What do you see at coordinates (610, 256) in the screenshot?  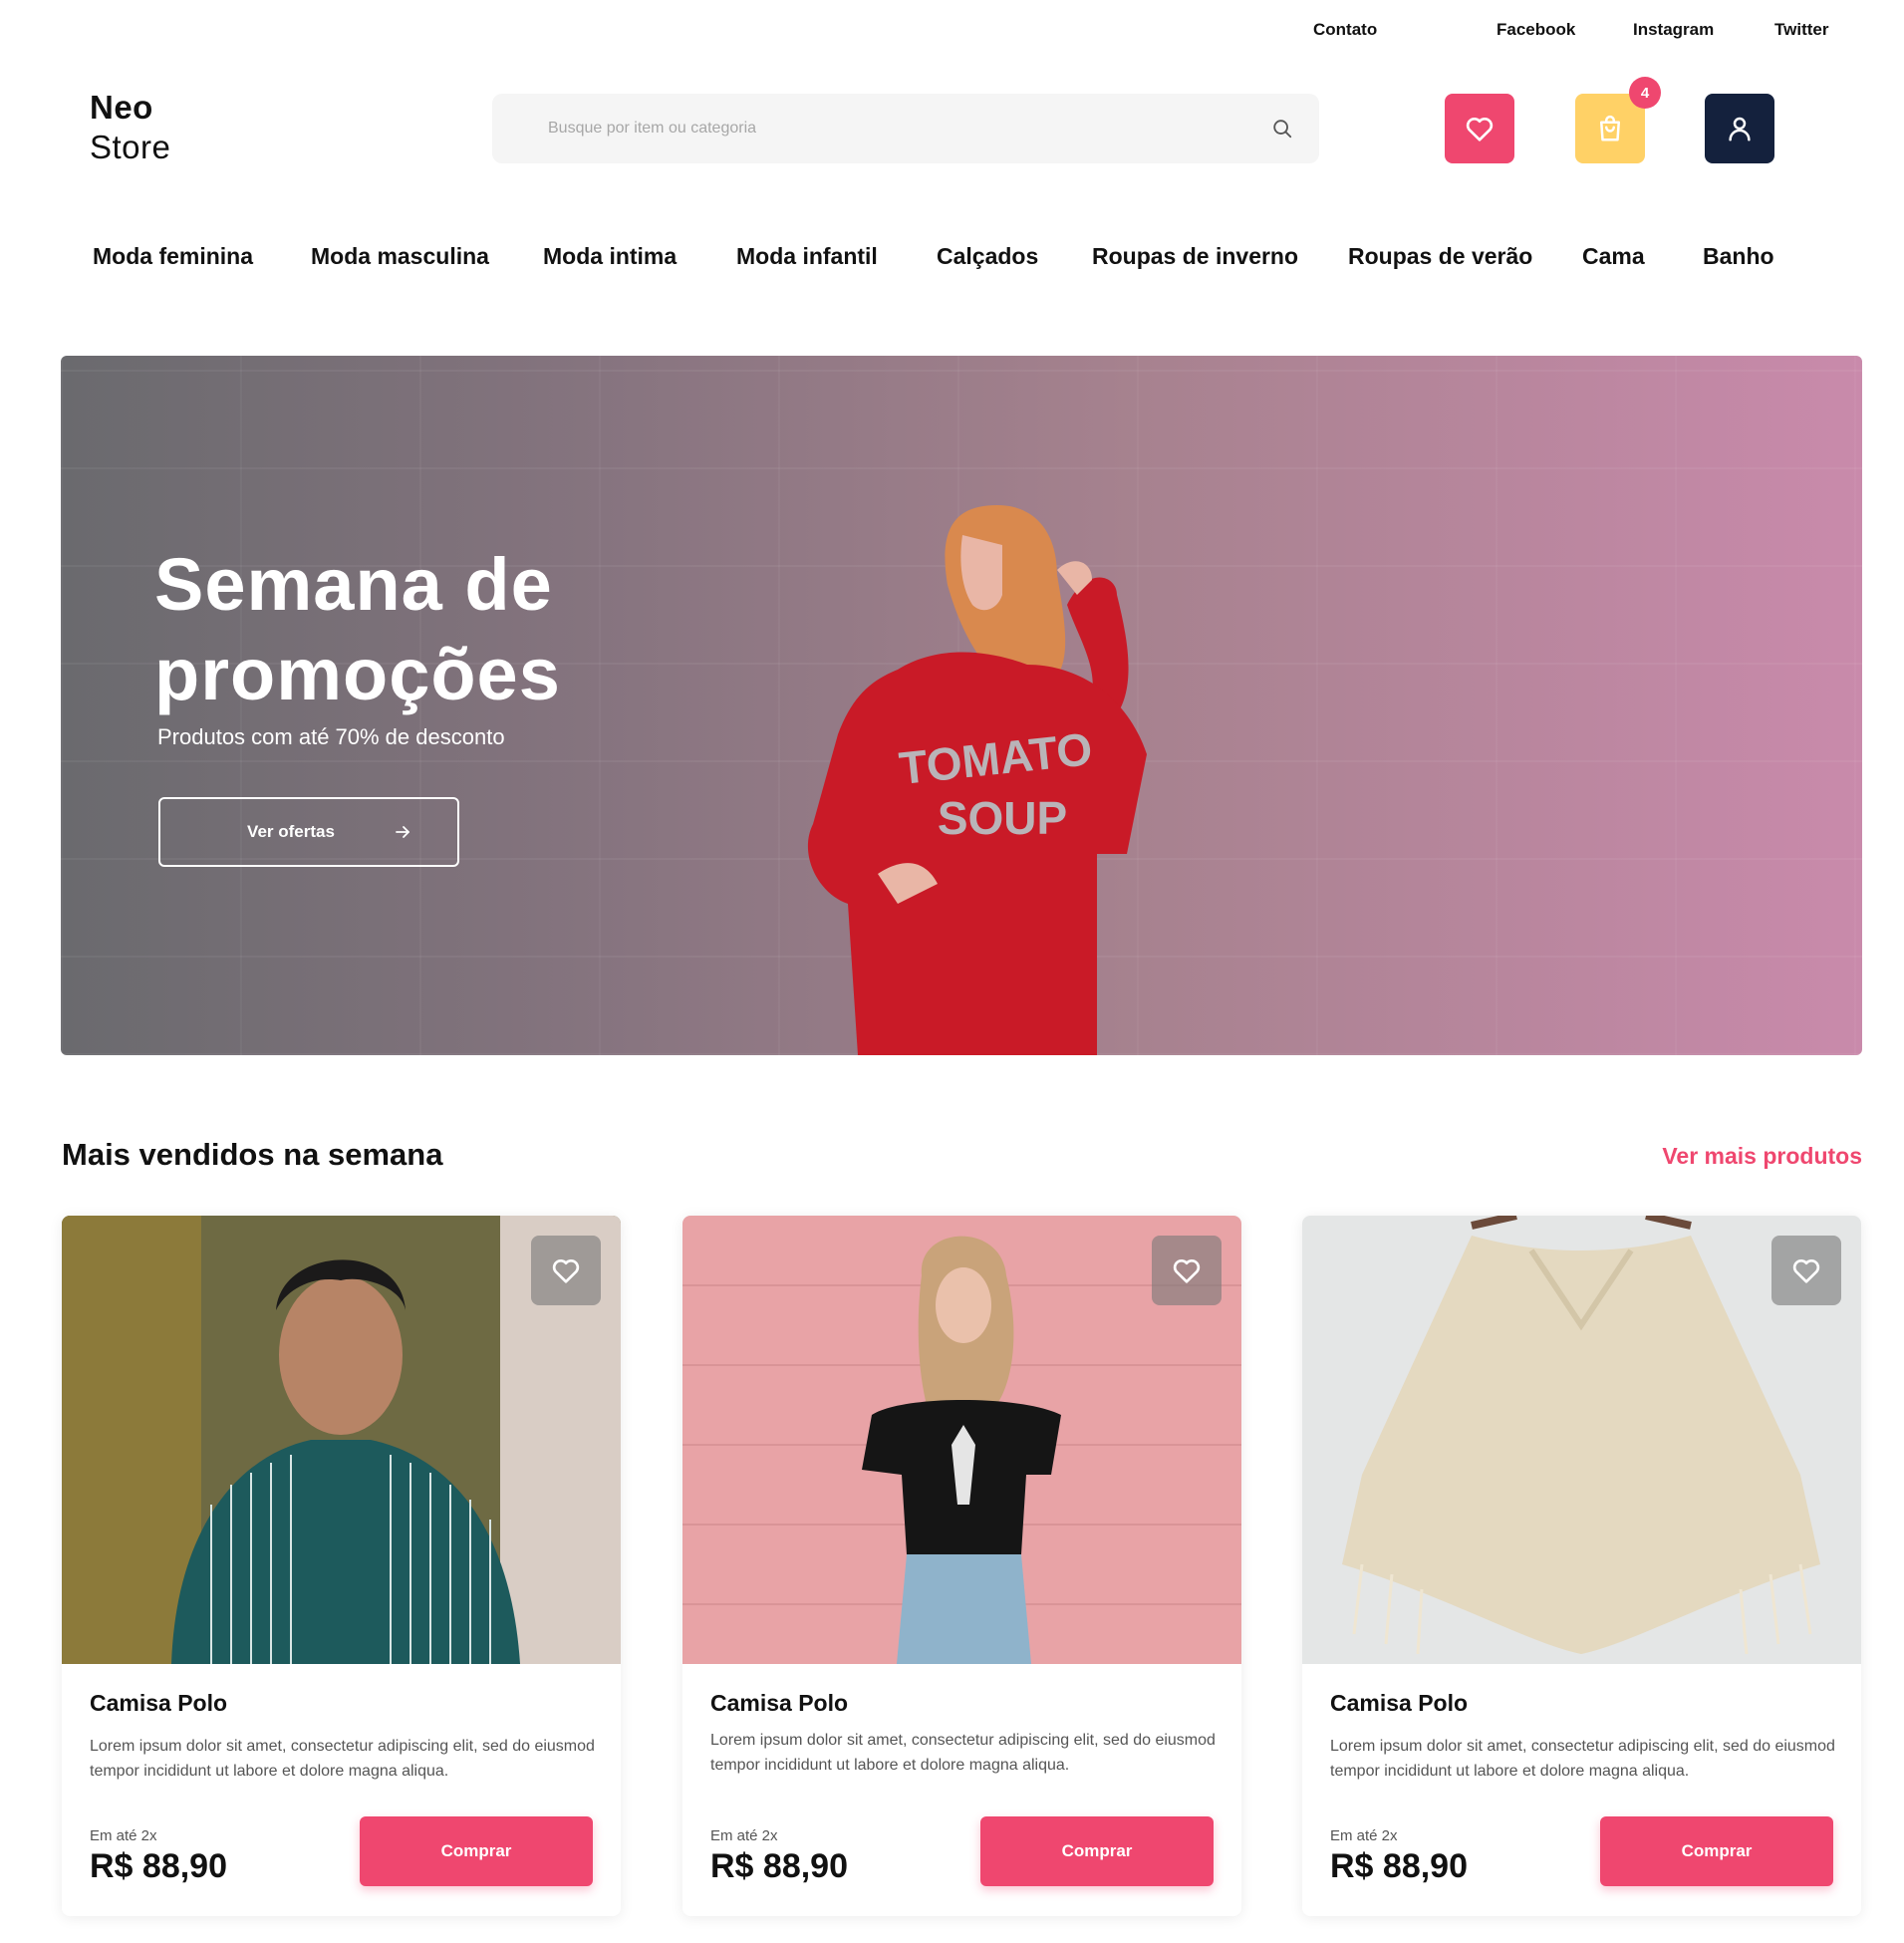 I see `category-moda-intima: Moda intima` at bounding box center [610, 256].